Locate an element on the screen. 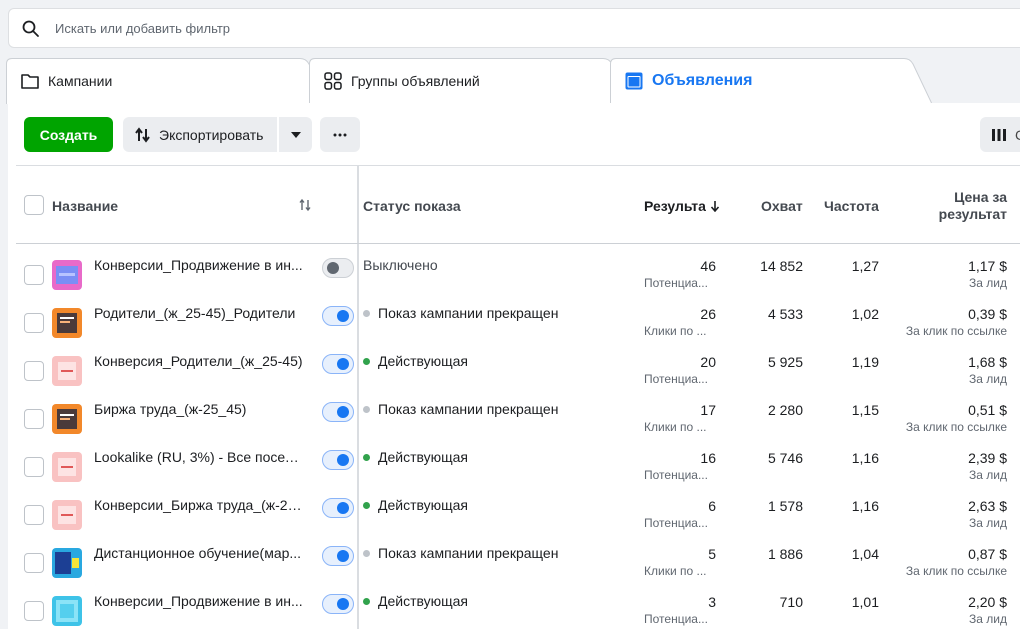 The width and height of the screenshot is (1020, 629). search-bar is located at coordinates (514, 28).